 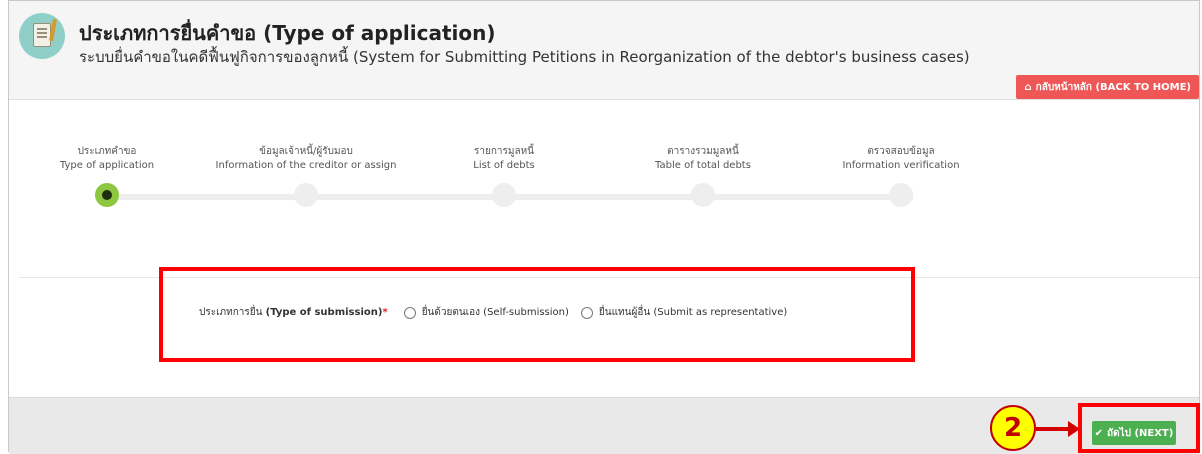 I want to click on callout-number-badge: 2, so click(x=1013, y=428).